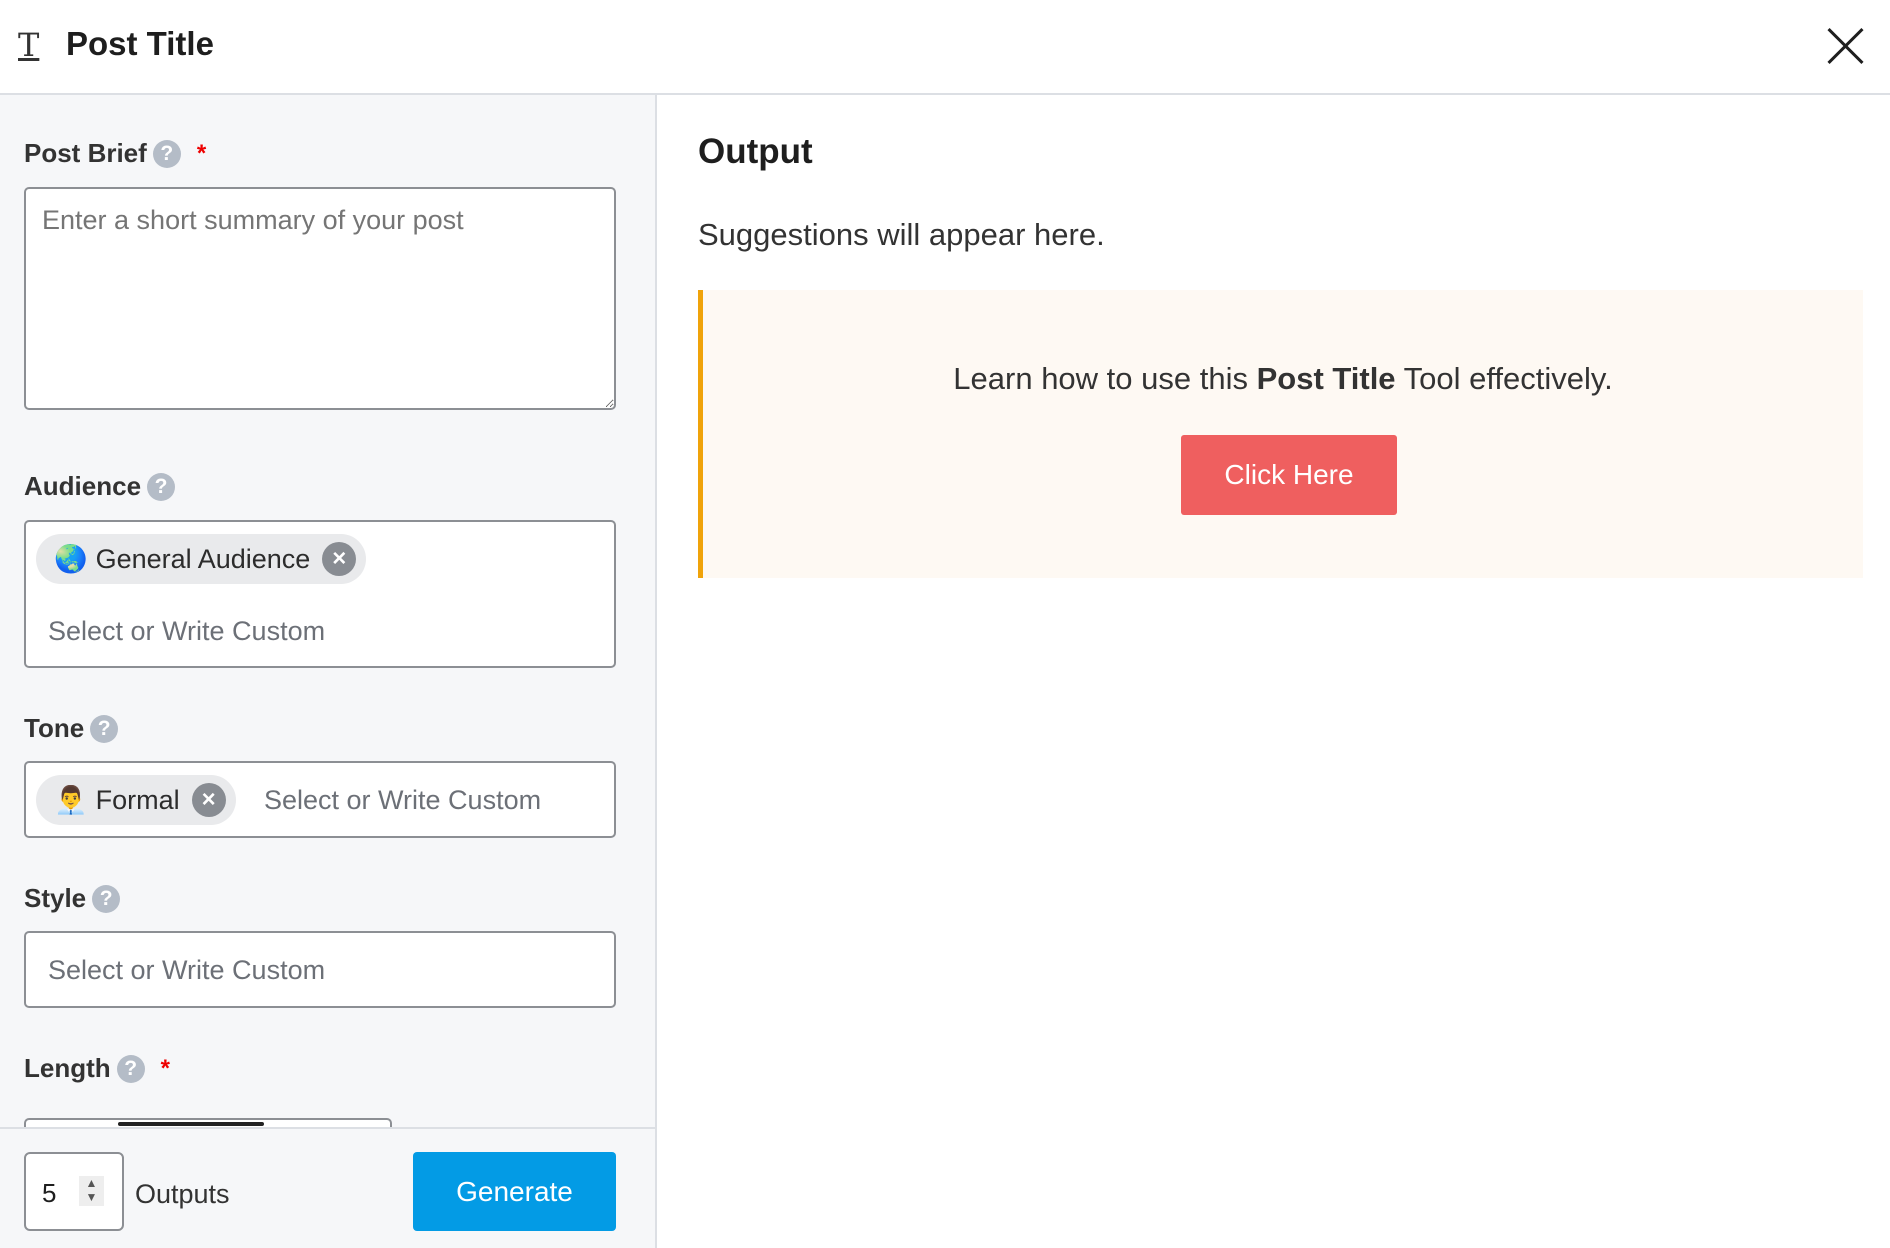 This screenshot has width=1890, height=1248. Describe the element at coordinates (71, 800) in the screenshot. I see `businessman-icon: 👨‍💼` at that location.